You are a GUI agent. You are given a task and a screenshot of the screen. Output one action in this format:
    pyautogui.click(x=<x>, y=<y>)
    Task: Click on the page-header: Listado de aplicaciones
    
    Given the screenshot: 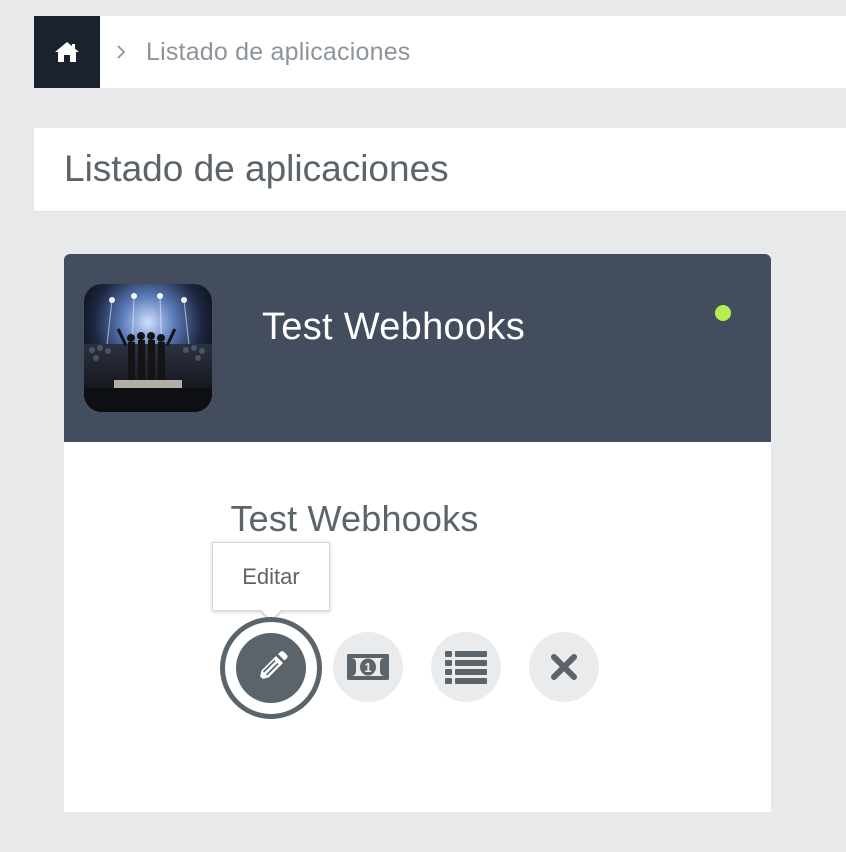 What is the action you would take?
    pyautogui.click(x=440, y=170)
    